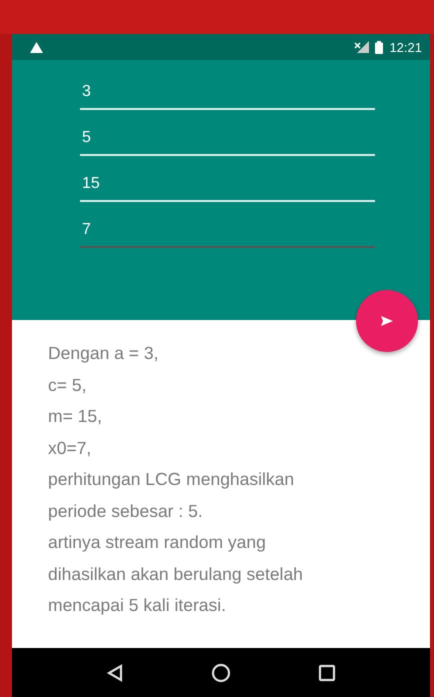  What do you see at coordinates (36, 47) in the screenshot?
I see `warning-icon` at bounding box center [36, 47].